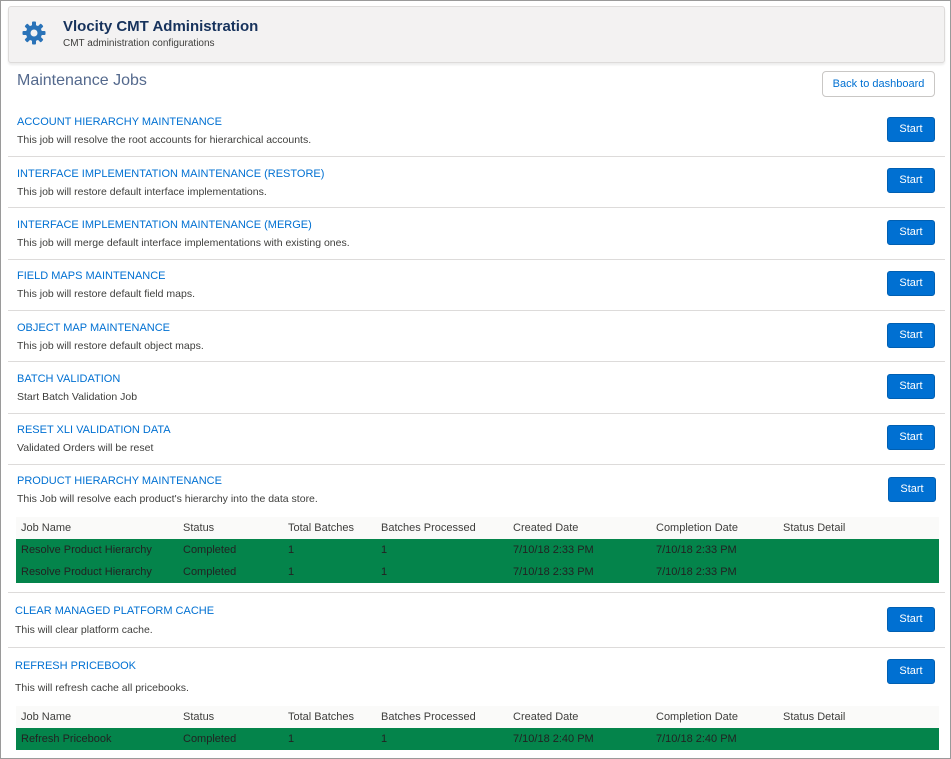 Image resolution: width=951 pixels, height=759 pixels. I want to click on created-date-cell: 7/10/18 2:40 PM, so click(553, 739).